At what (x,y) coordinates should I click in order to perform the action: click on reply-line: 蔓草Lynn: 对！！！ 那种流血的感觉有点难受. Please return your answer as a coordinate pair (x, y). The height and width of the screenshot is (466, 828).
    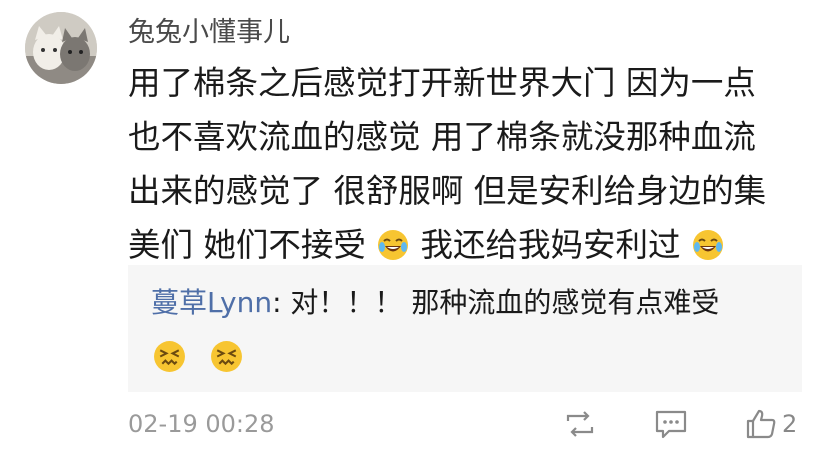
    Looking at the image, I should click on (435, 303).